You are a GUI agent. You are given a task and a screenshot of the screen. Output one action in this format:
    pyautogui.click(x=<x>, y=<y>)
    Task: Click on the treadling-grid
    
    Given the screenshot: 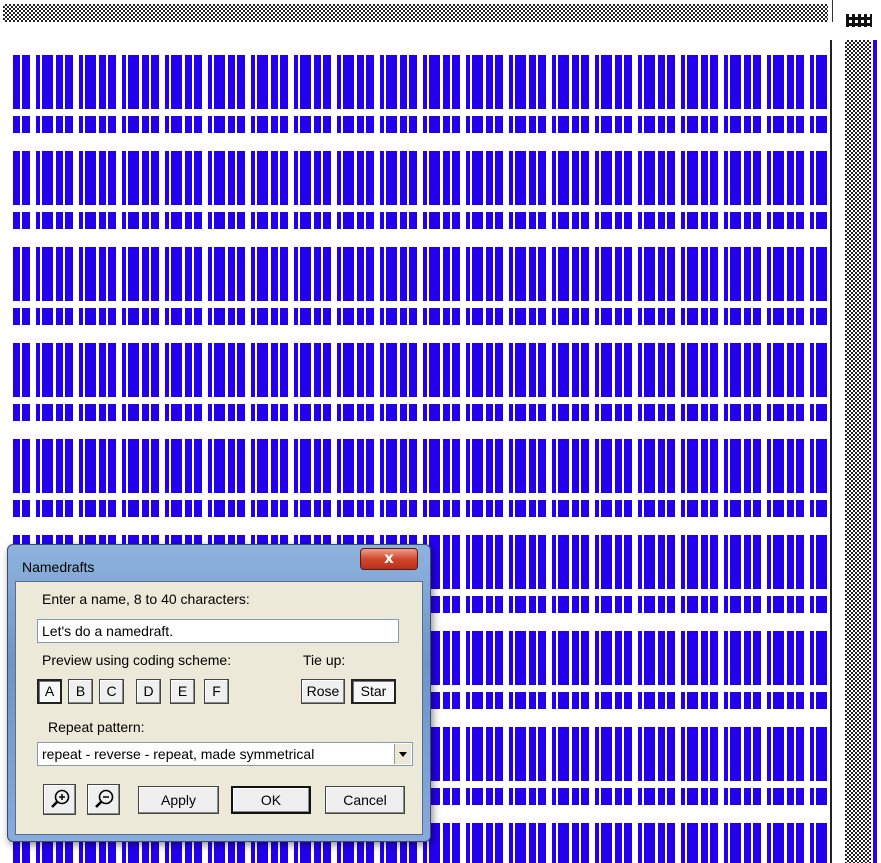 What is the action you would take?
    pyautogui.click(x=858, y=451)
    